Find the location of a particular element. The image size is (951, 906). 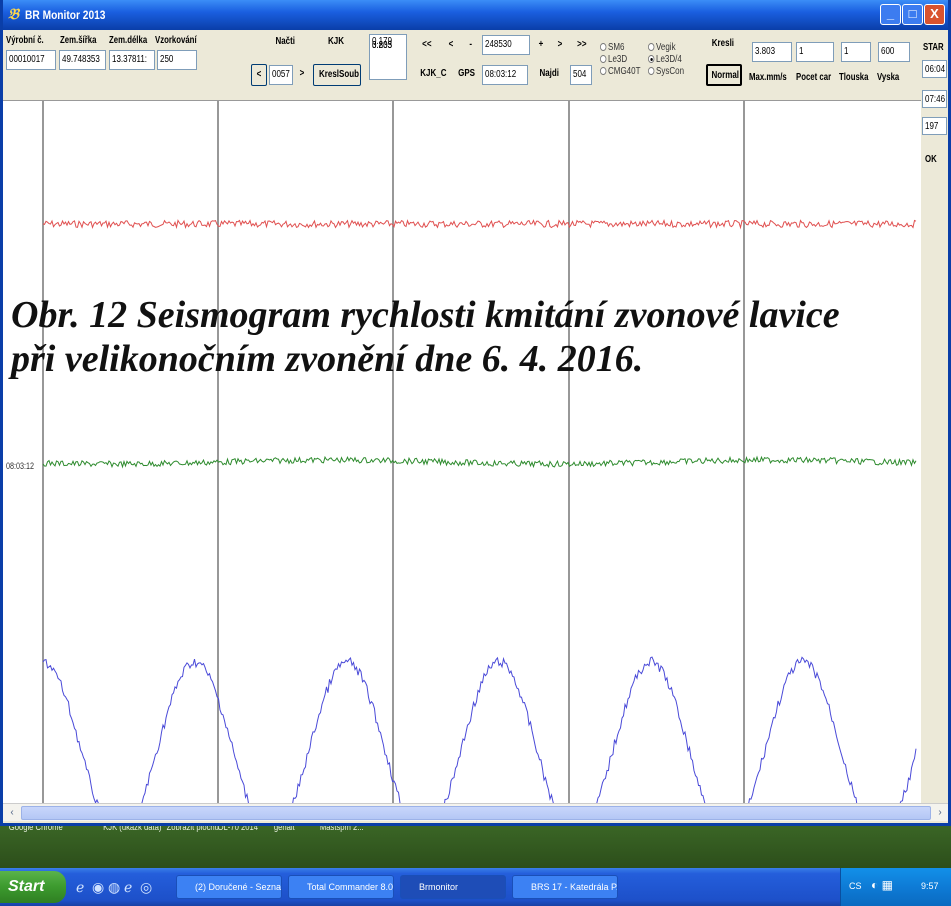

field-value: 06:04 is located at coordinates (935, 69).